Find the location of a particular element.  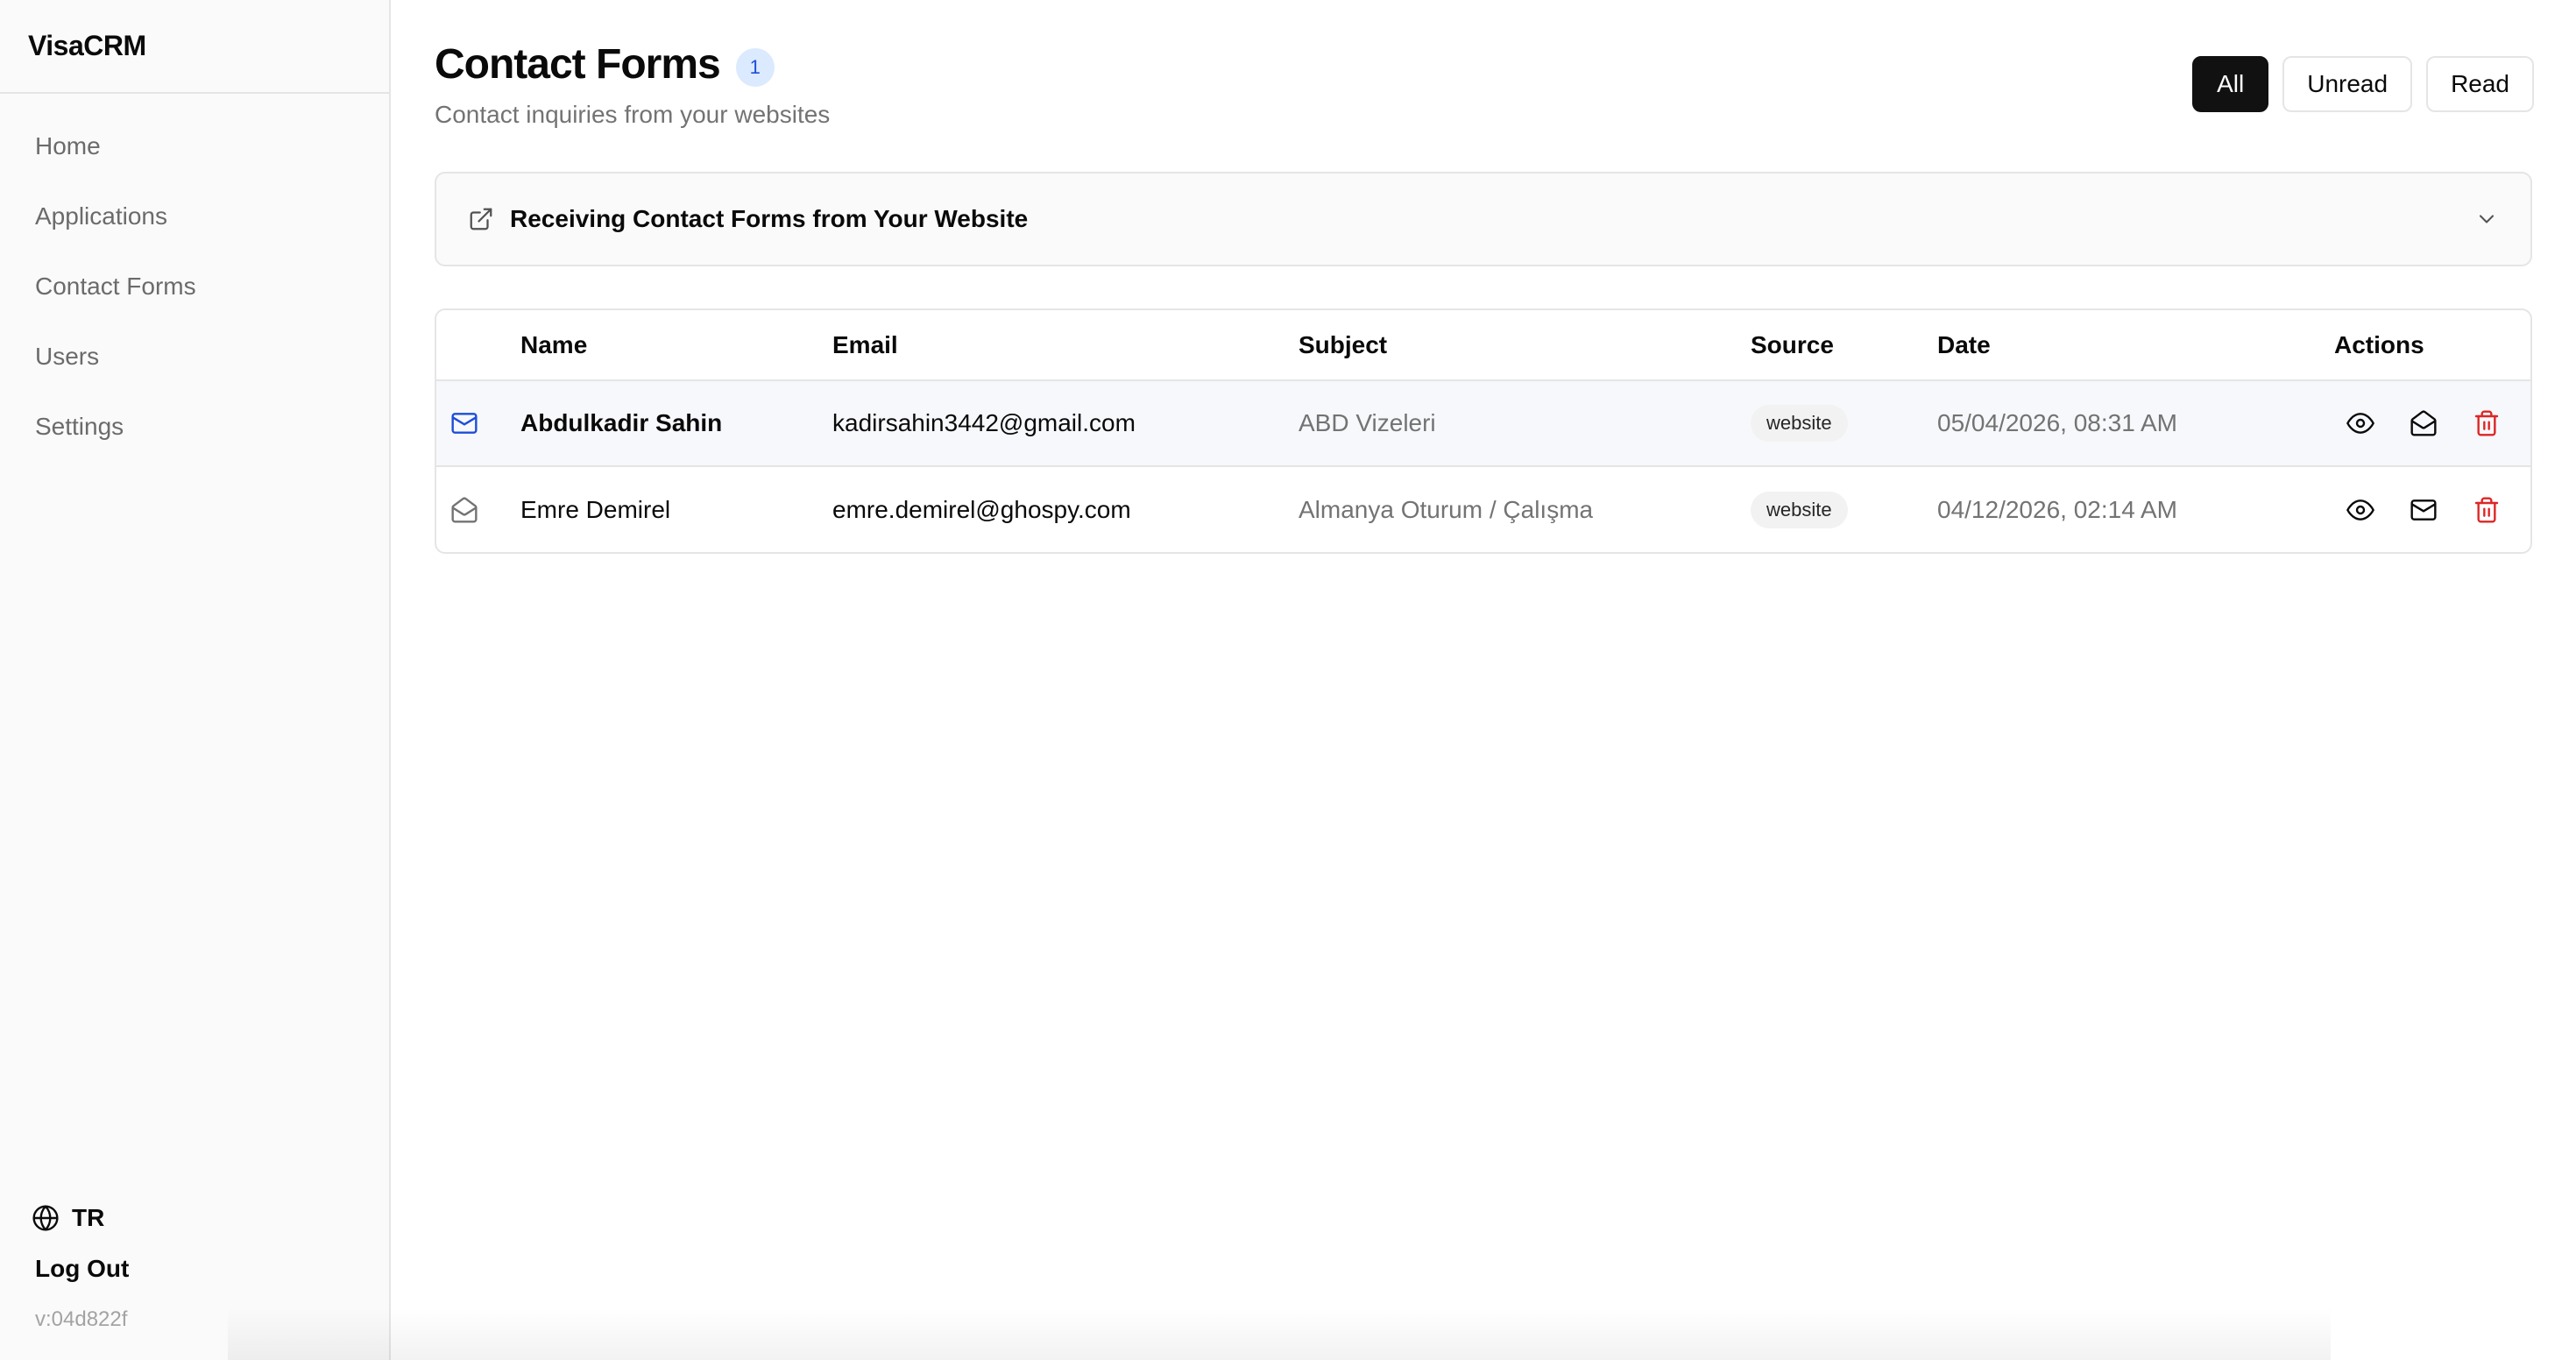

sidebar-footer: TR Log Out v:04d822f is located at coordinates (194, 1277).